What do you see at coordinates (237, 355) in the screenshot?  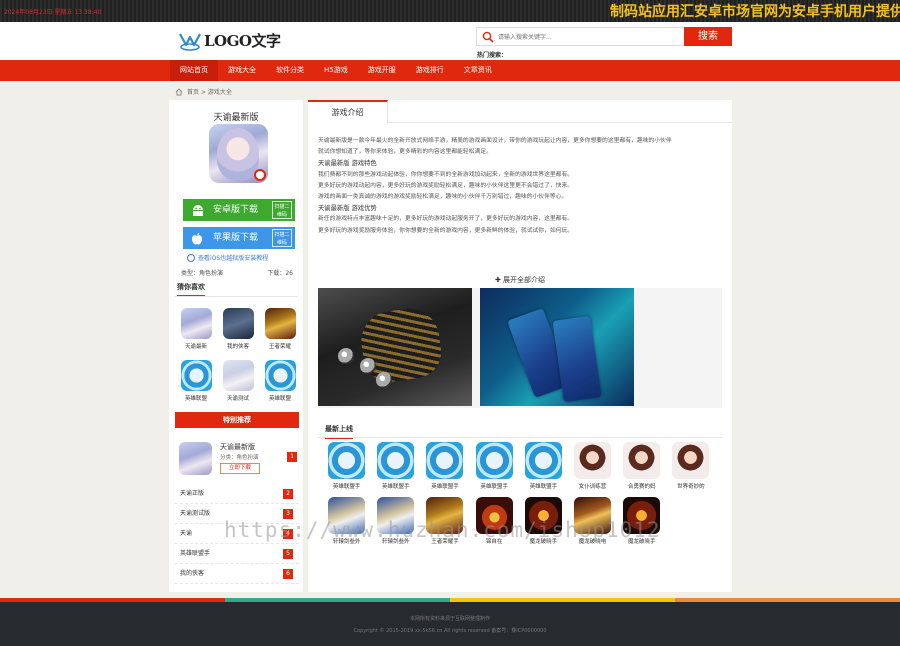 I see `recommend-grid: 天谕最新 我的侠客 王者荣耀 英雄联盟 天谕测试 英雄联盟` at bounding box center [237, 355].